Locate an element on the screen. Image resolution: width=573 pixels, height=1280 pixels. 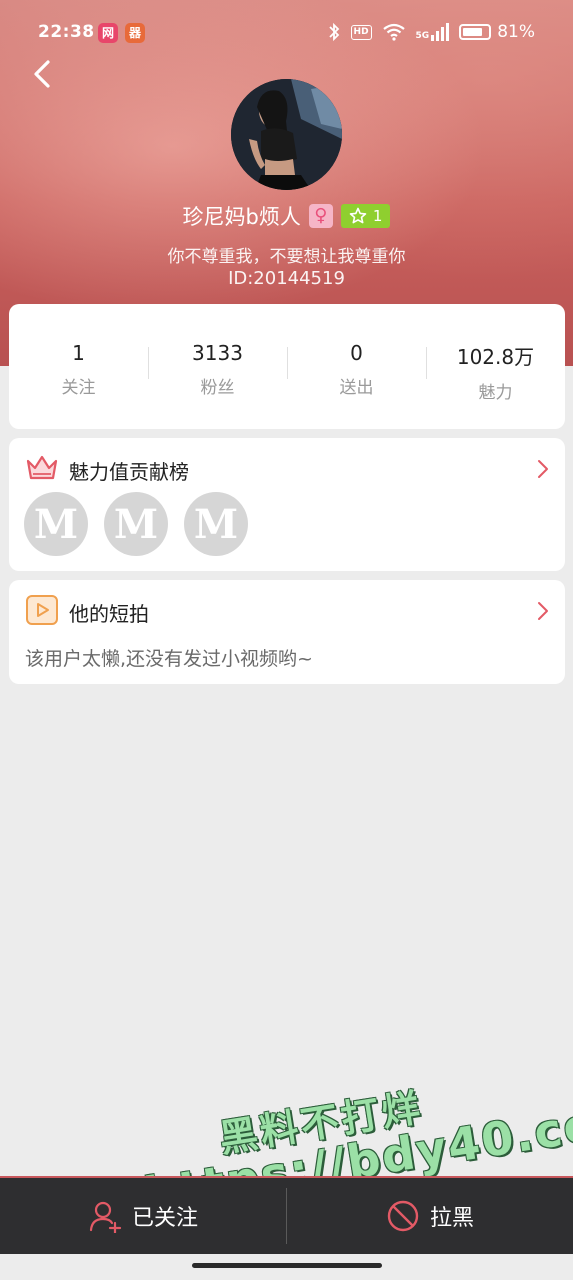
followed-button: 已关注 is located at coordinates (143, 1216).